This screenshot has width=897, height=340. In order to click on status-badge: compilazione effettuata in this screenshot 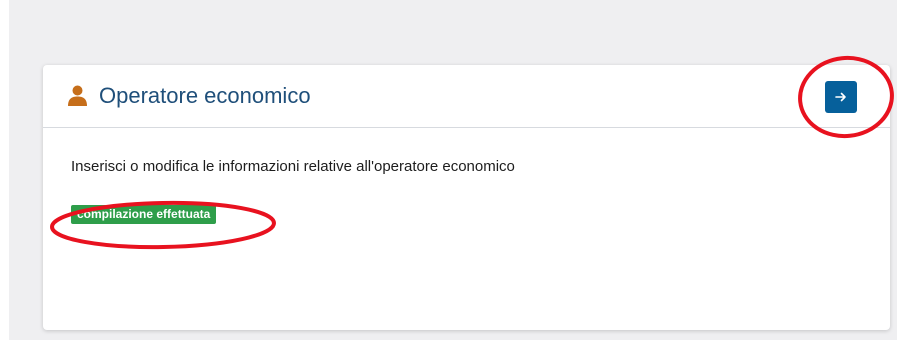, I will do `click(144, 214)`.